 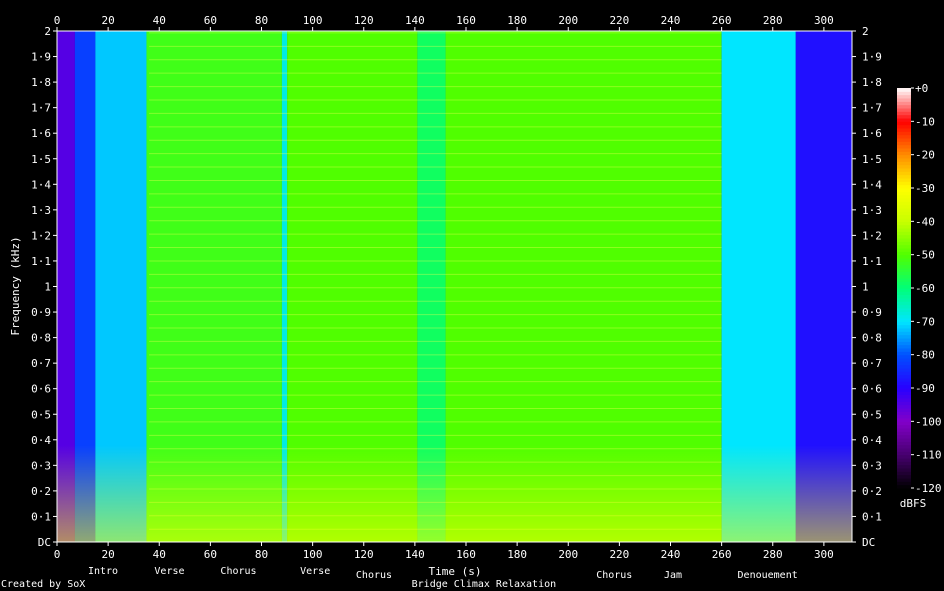 What do you see at coordinates (44, 542) in the screenshot?
I see `y-tick-left-label: DC` at bounding box center [44, 542].